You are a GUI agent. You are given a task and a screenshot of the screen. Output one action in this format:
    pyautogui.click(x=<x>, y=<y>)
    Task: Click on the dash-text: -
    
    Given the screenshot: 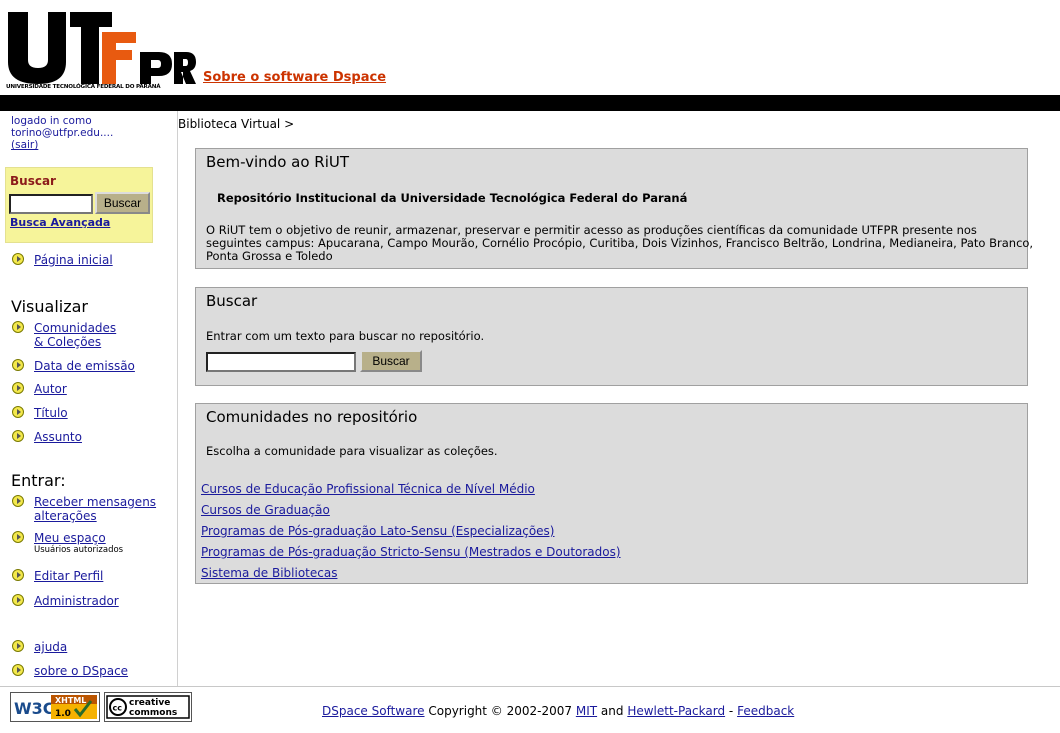 What is the action you would take?
    pyautogui.click(x=731, y=711)
    